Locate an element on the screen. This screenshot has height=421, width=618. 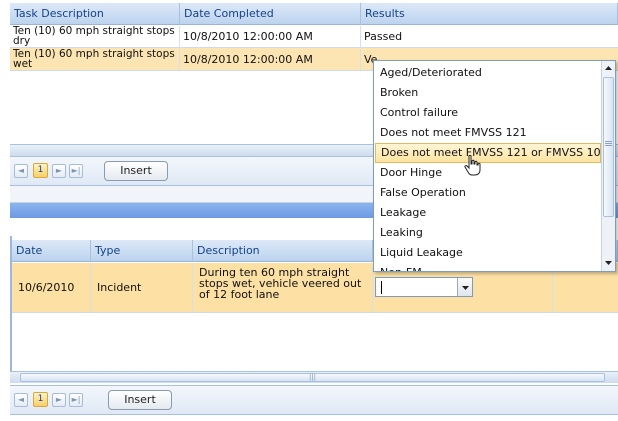
column-header-type: Type is located at coordinates (142, 251).